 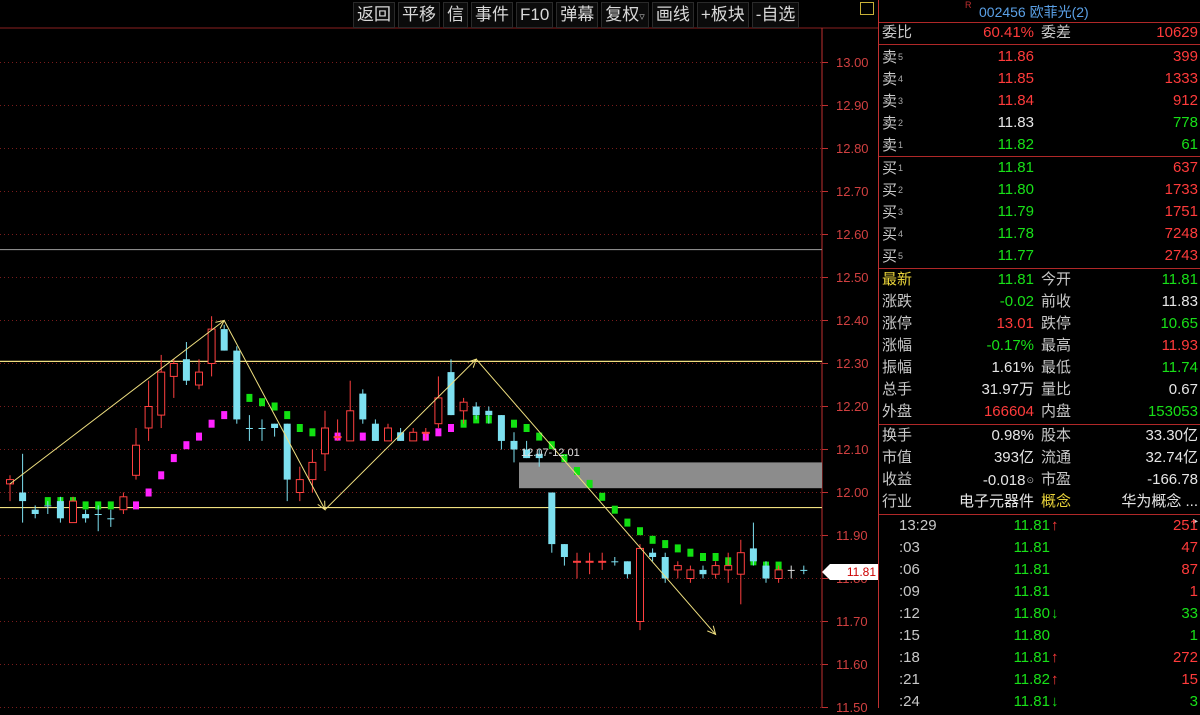 I want to click on stat-row: 涨幅 -0.17% 最高 11.93, so click(x=1039, y=346).